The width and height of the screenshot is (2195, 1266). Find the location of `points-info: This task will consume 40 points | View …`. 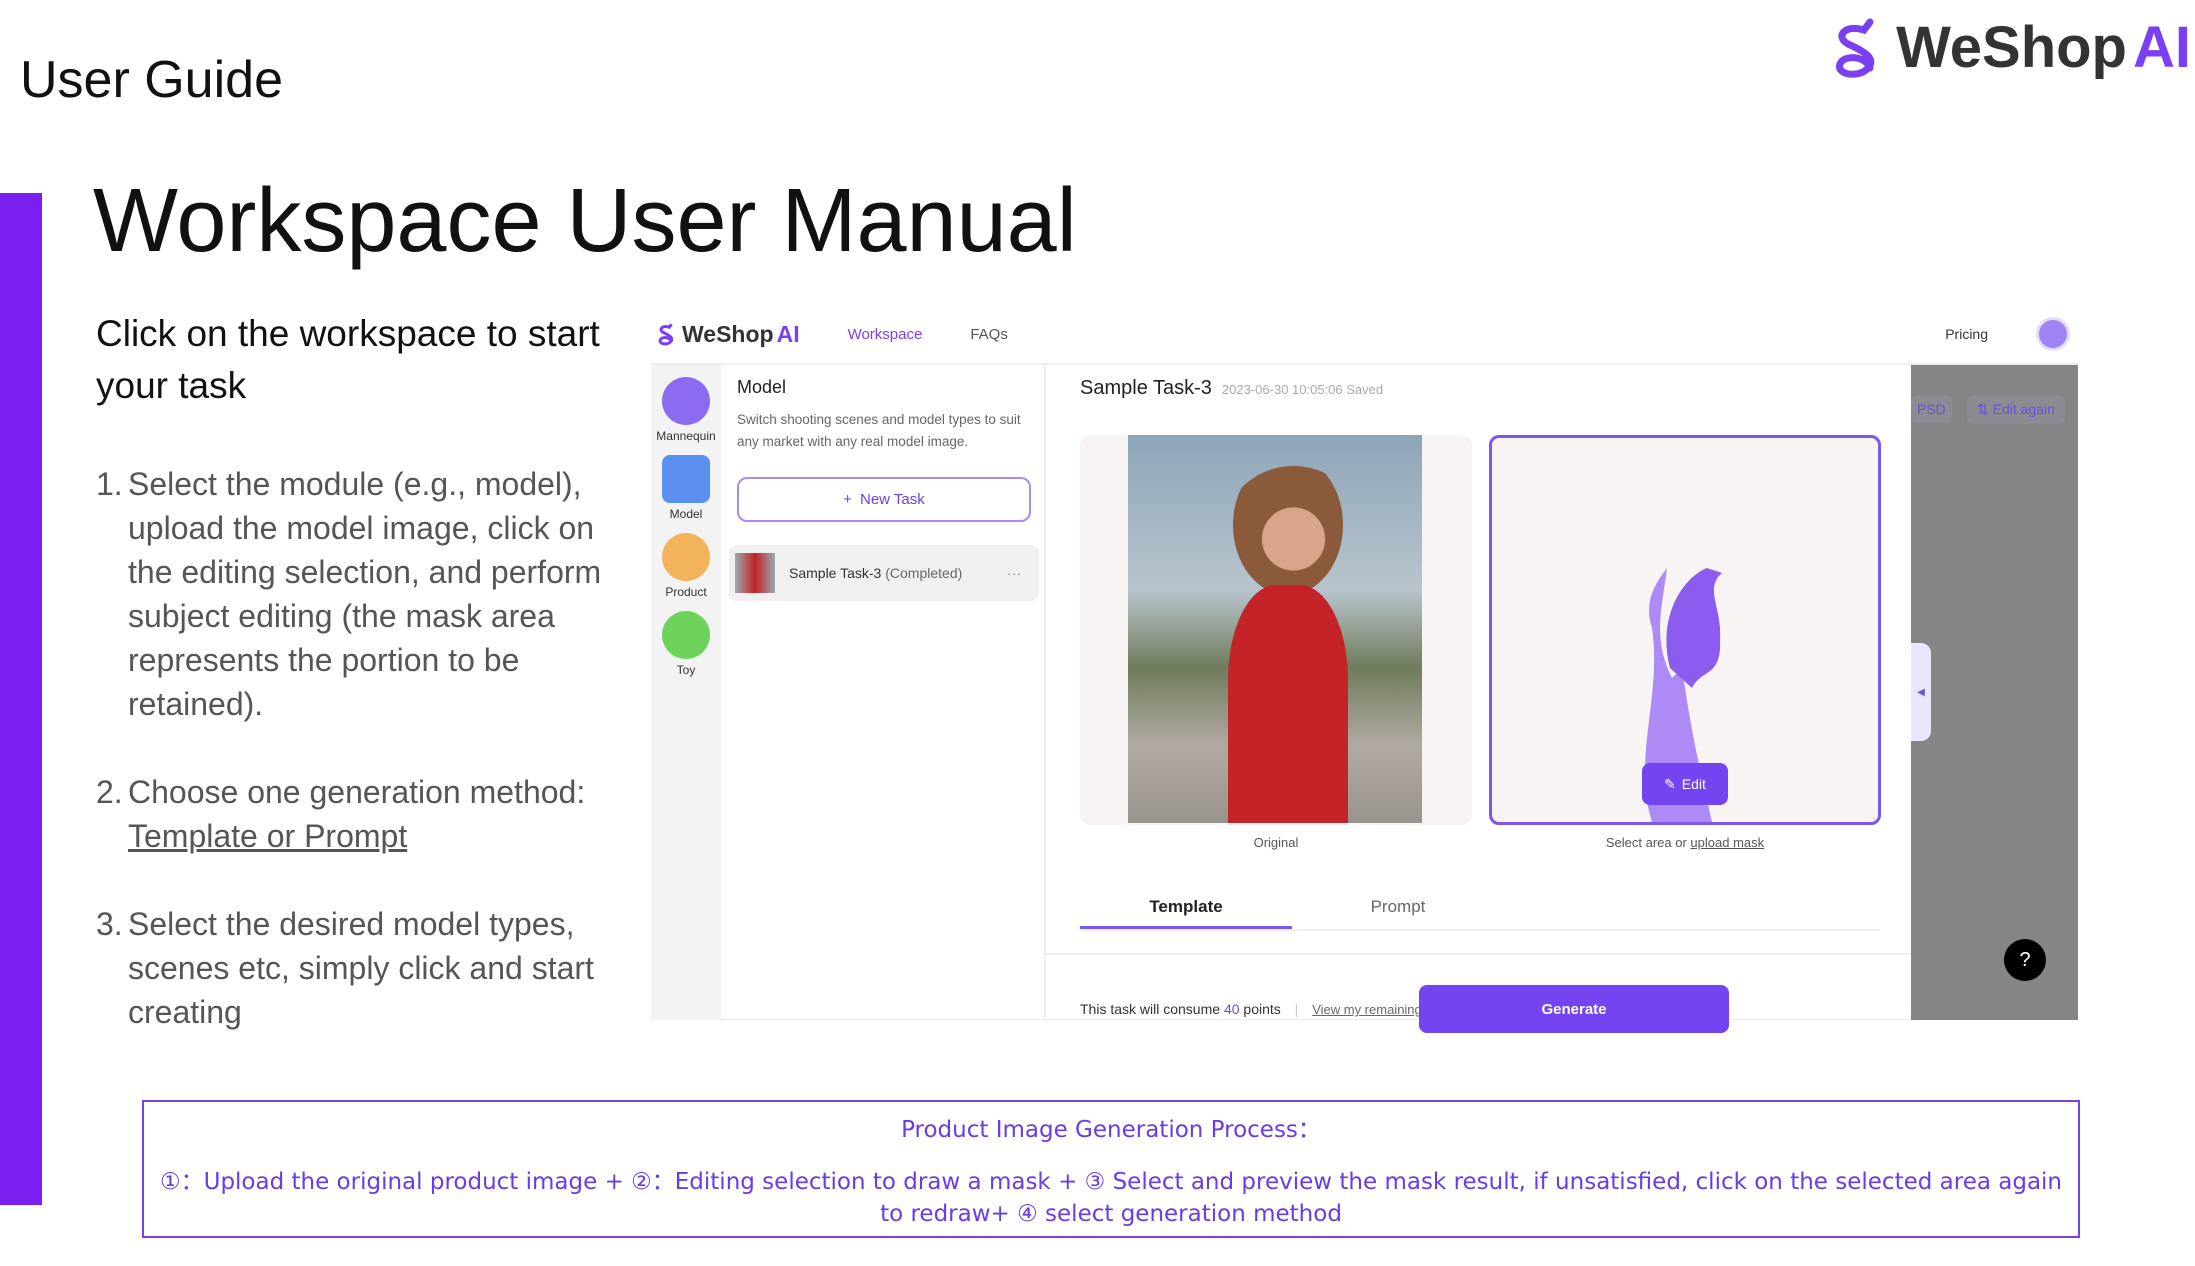

points-info: This task will consume 40 points | View … is located at coordinates (1270, 1009).